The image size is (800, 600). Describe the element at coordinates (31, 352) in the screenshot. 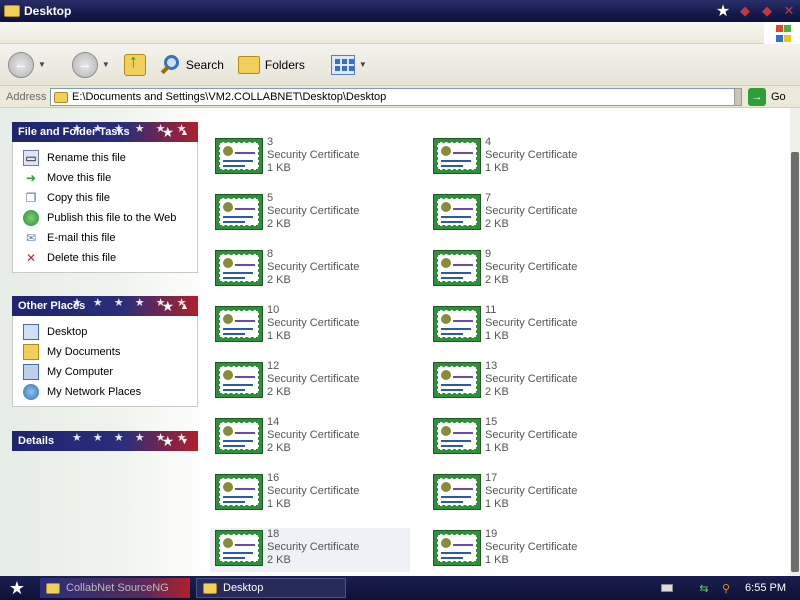

I see `documents-icon` at that location.